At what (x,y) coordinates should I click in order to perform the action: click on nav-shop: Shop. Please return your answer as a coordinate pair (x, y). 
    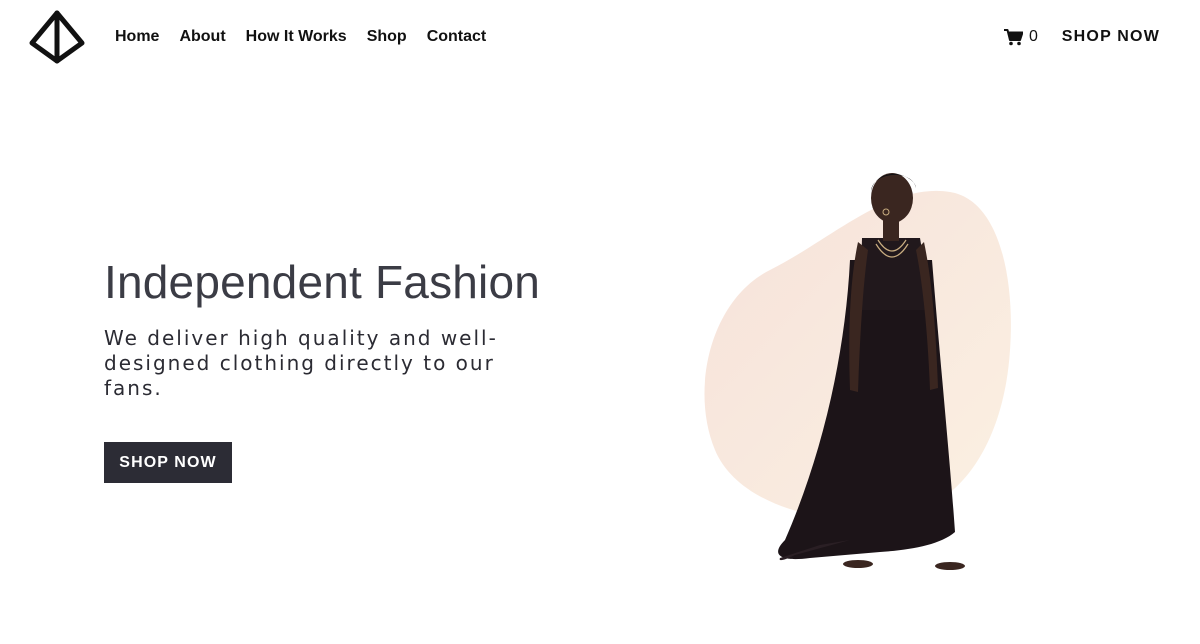
    Looking at the image, I should click on (387, 37).